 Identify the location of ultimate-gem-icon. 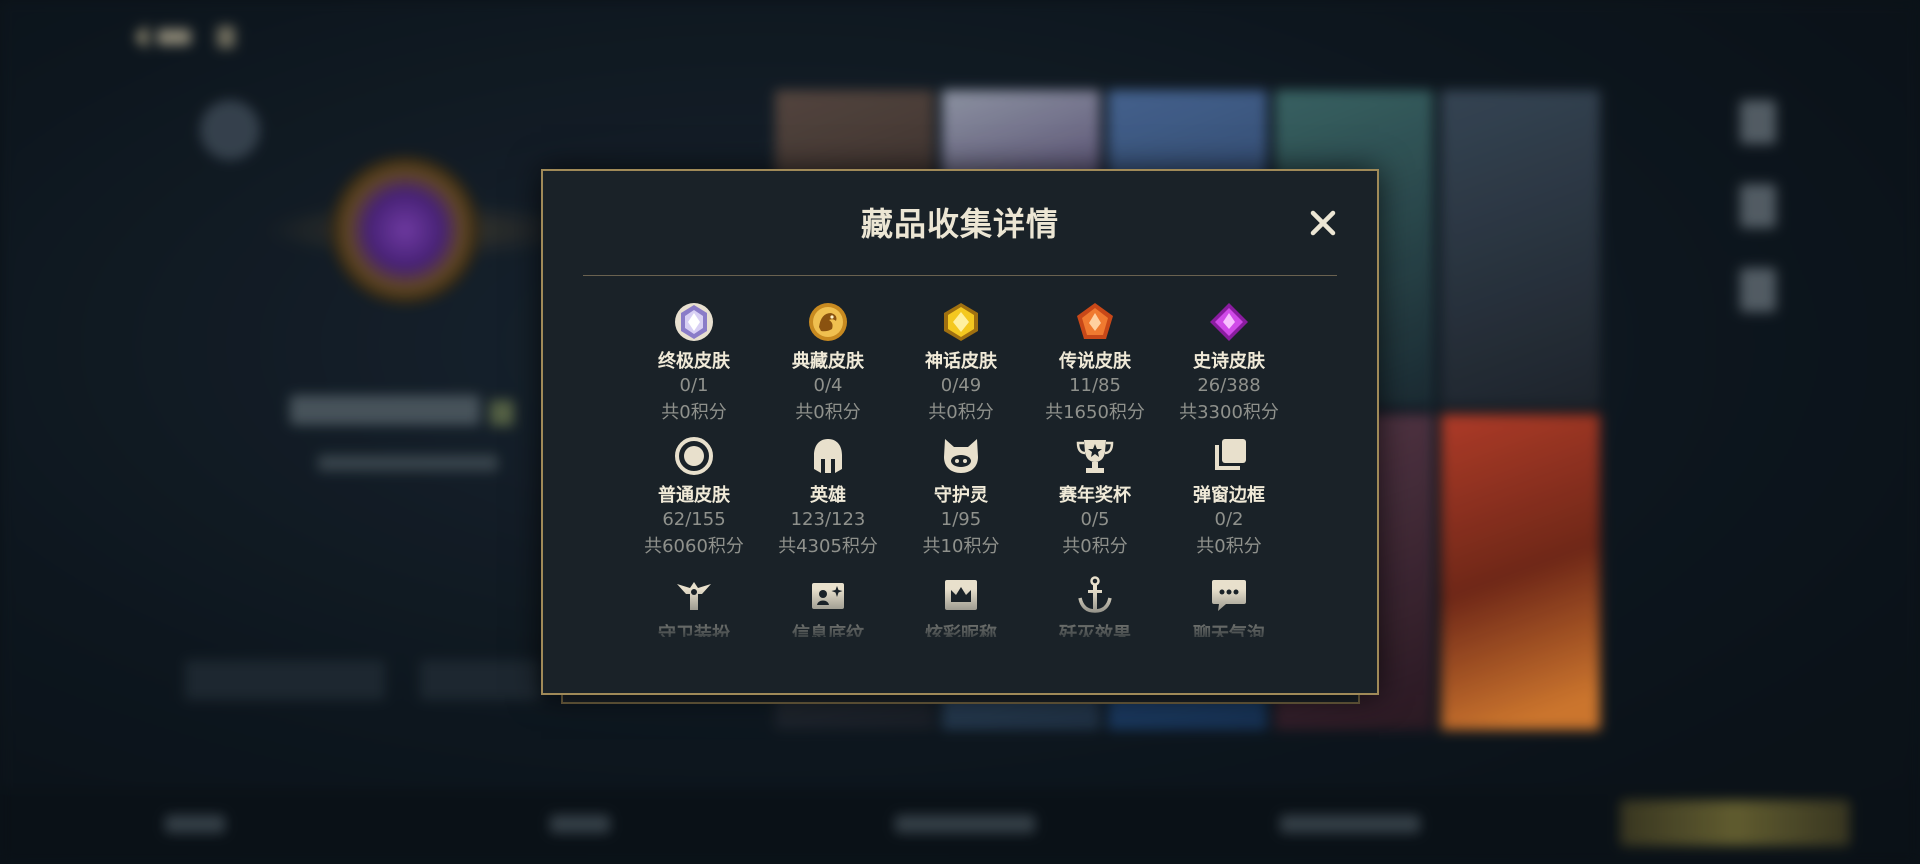
(694, 322).